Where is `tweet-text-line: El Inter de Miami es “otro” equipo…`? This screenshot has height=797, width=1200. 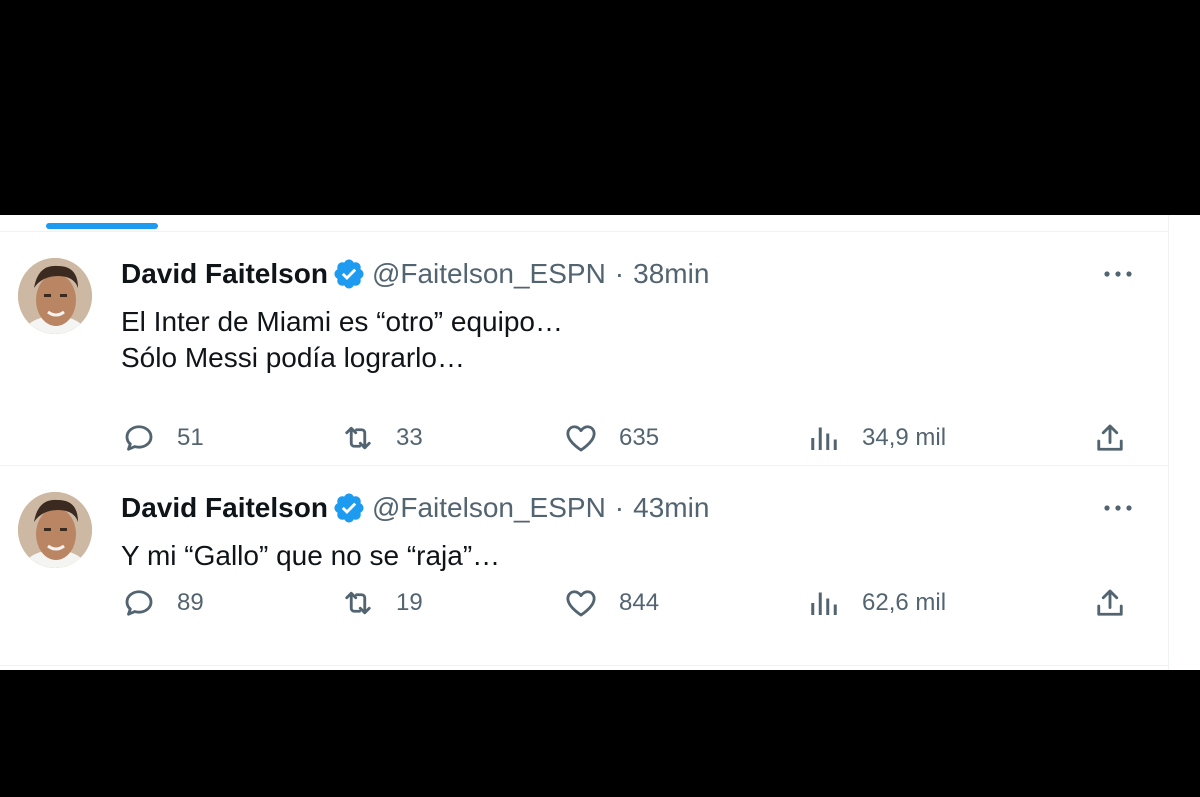
tweet-text-line: El Inter de Miami es “otro” equipo… is located at coordinates (342, 321).